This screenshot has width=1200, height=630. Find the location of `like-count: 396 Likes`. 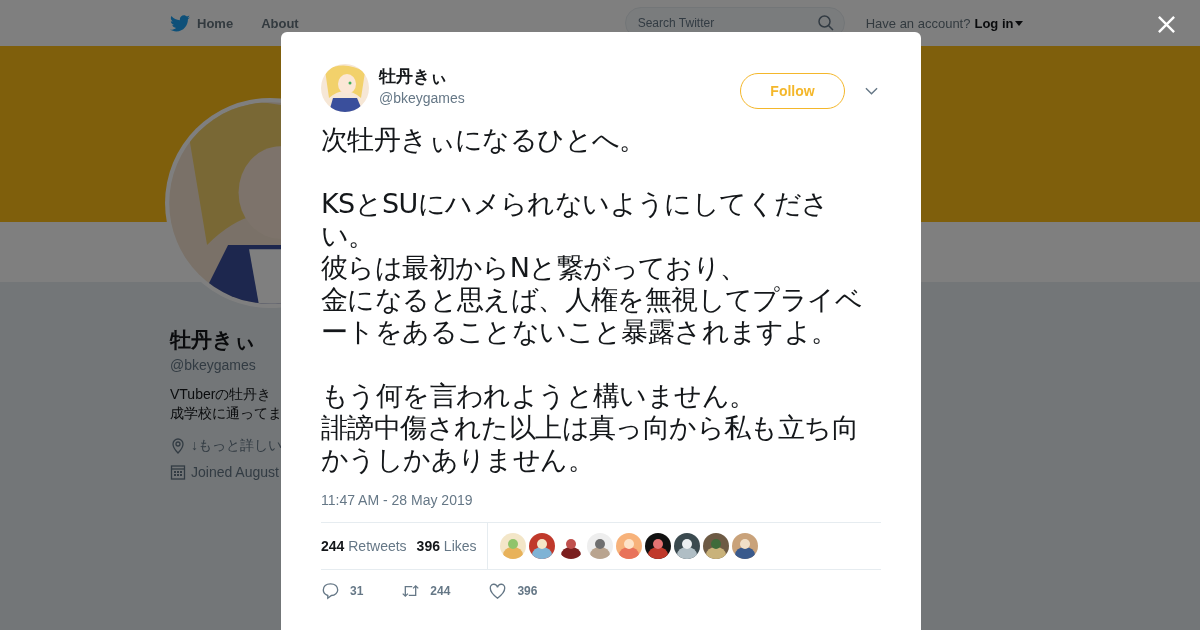

like-count: 396 Likes is located at coordinates (446, 546).